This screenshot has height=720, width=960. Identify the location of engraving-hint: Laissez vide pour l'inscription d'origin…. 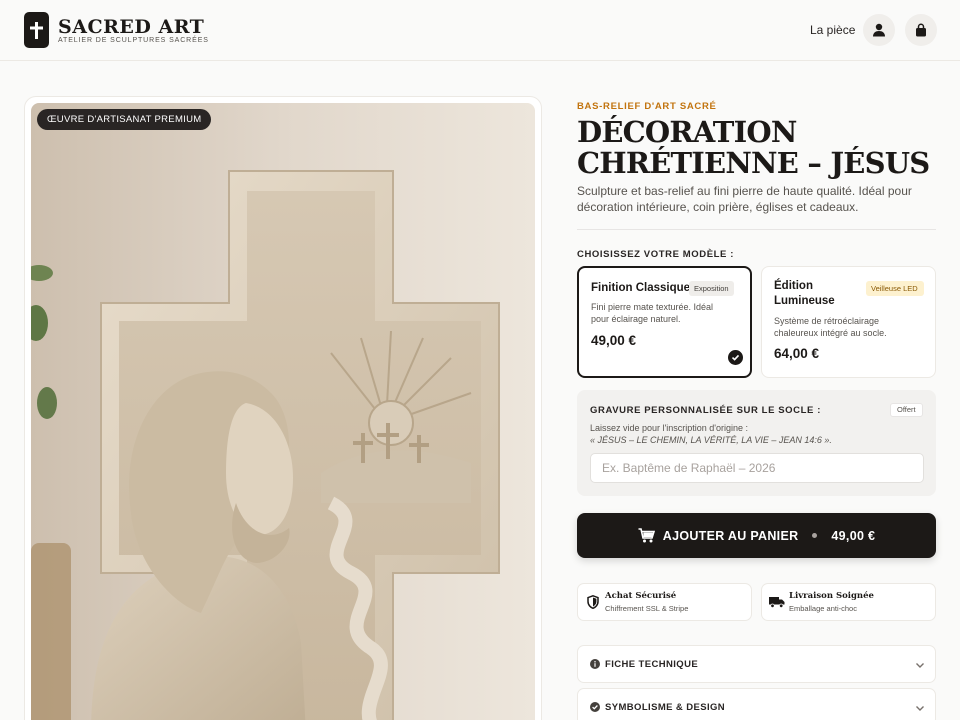
(755, 434).